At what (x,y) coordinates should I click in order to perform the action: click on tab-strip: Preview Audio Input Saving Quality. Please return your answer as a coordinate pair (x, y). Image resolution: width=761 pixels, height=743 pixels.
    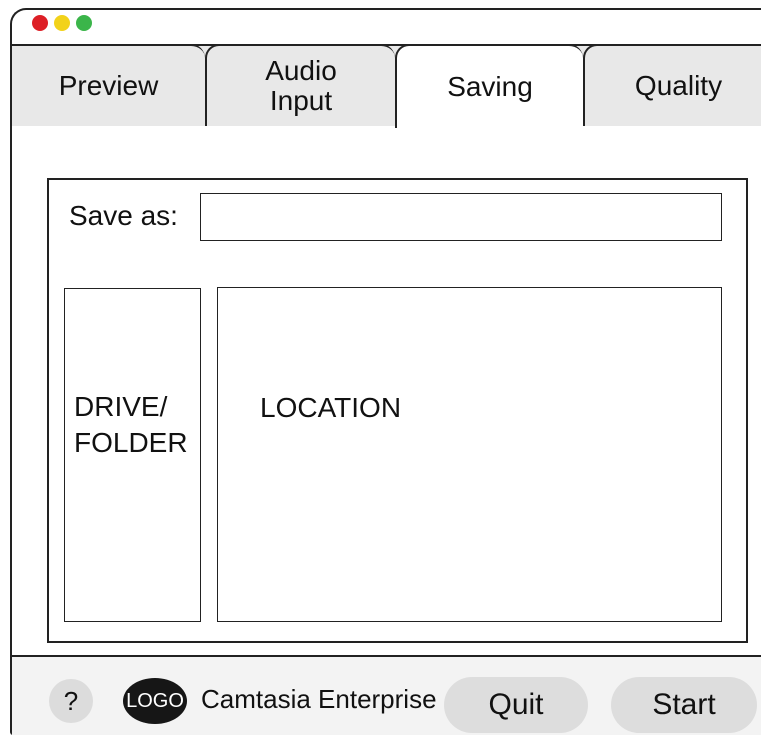
    Looking at the image, I should click on (386, 86).